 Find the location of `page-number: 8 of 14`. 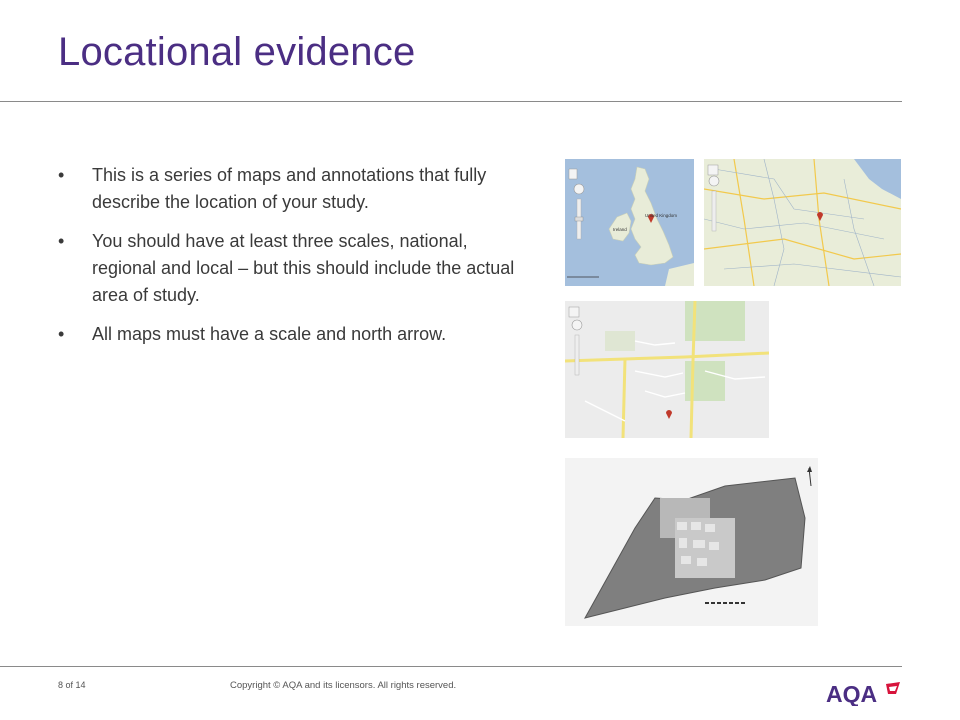

page-number: 8 of 14 is located at coordinates (72, 685).